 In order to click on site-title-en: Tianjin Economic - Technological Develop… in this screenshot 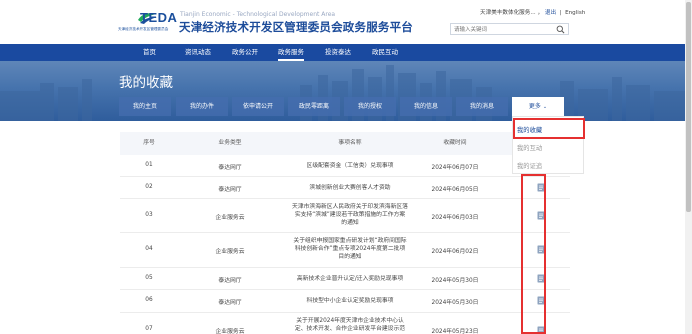, I will do `click(258, 14)`.